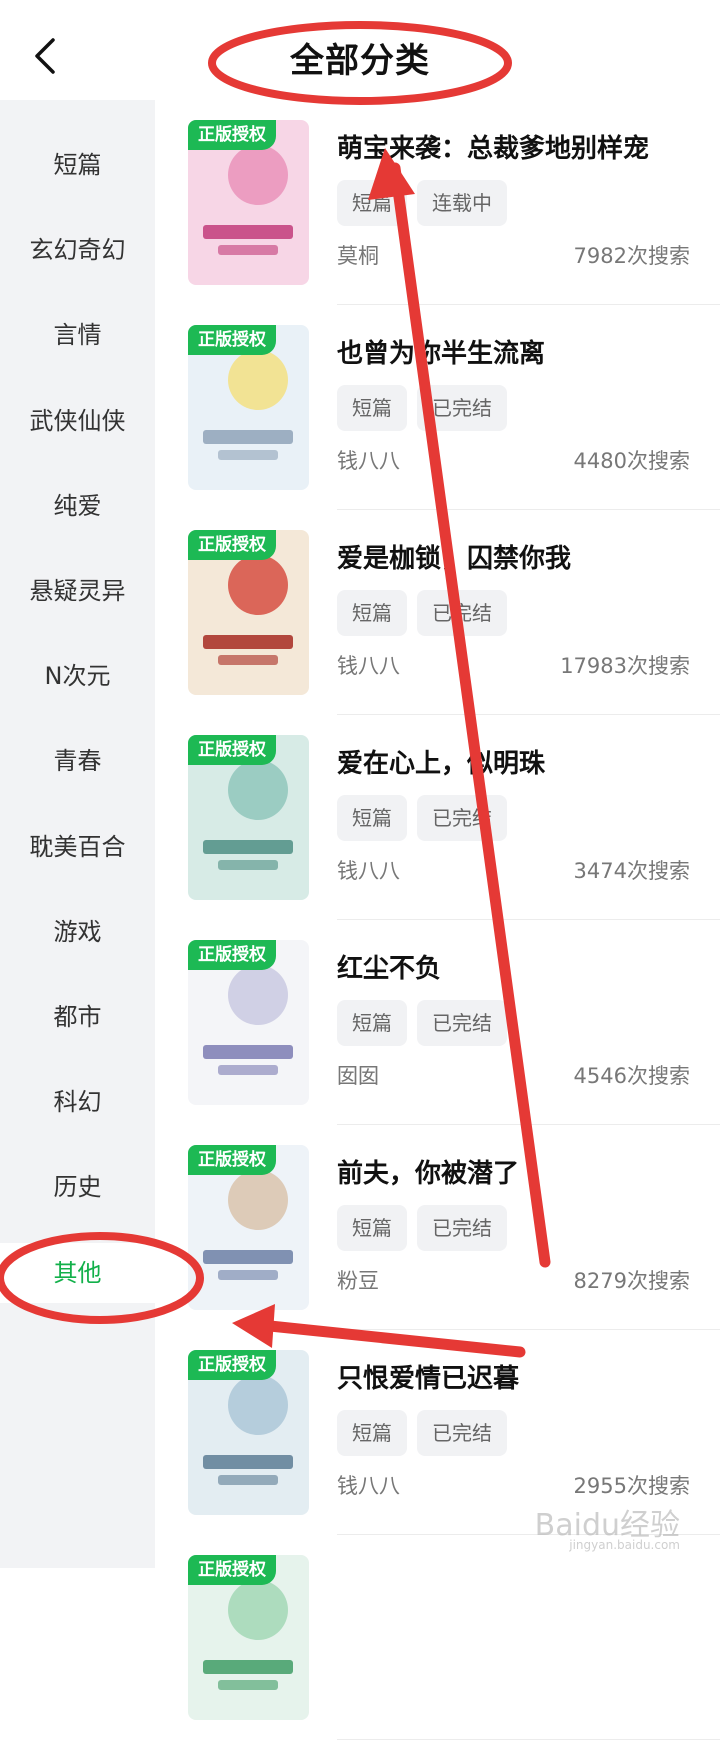 This screenshot has height=1740, width=720. I want to click on header: 全部分类, so click(360, 50).